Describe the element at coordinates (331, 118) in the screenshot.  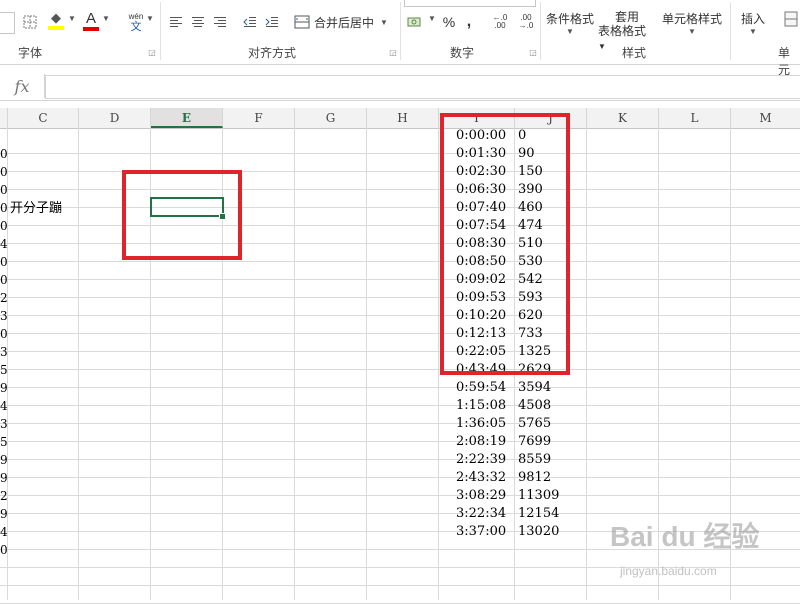
I see `column-header-g: G` at that location.